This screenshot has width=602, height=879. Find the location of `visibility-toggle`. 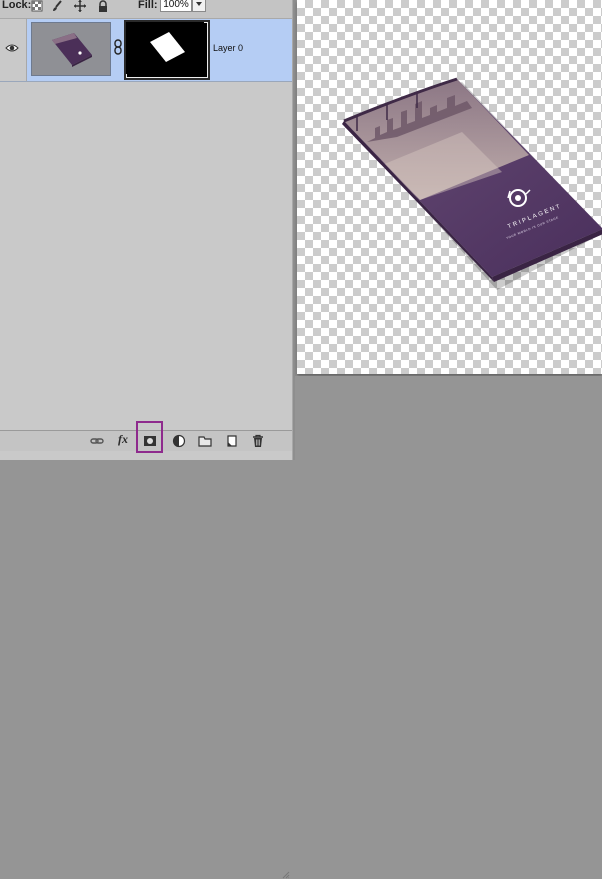

visibility-toggle is located at coordinates (13, 50).